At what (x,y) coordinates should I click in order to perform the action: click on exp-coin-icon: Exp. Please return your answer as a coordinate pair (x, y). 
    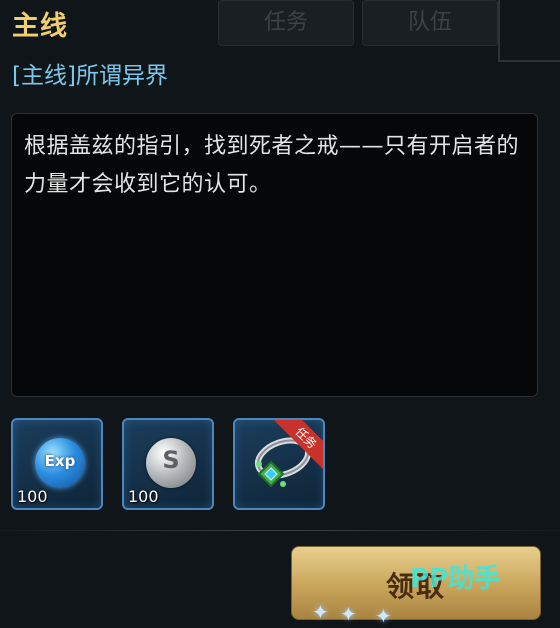
    Looking at the image, I should click on (60, 463).